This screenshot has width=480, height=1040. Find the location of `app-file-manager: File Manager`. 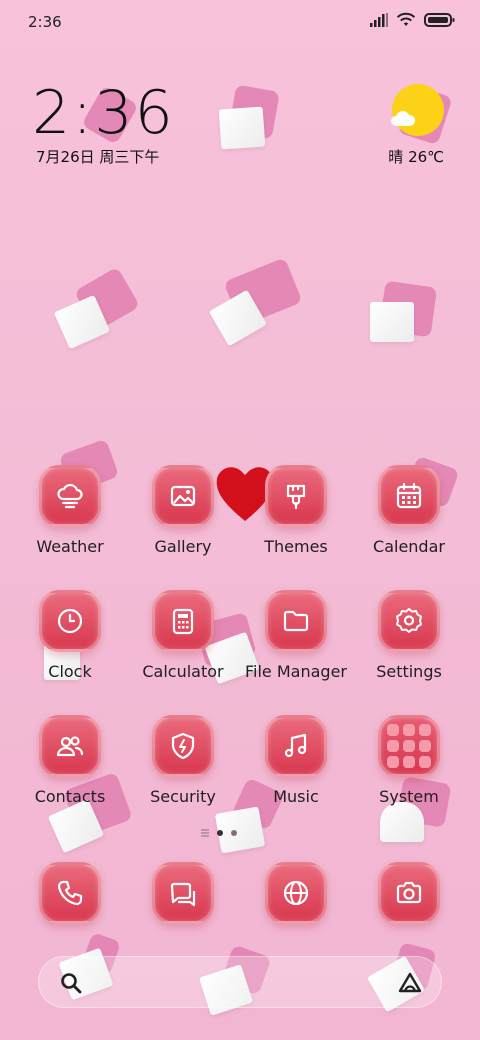

app-file-manager: File Manager is located at coordinates (296, 635).